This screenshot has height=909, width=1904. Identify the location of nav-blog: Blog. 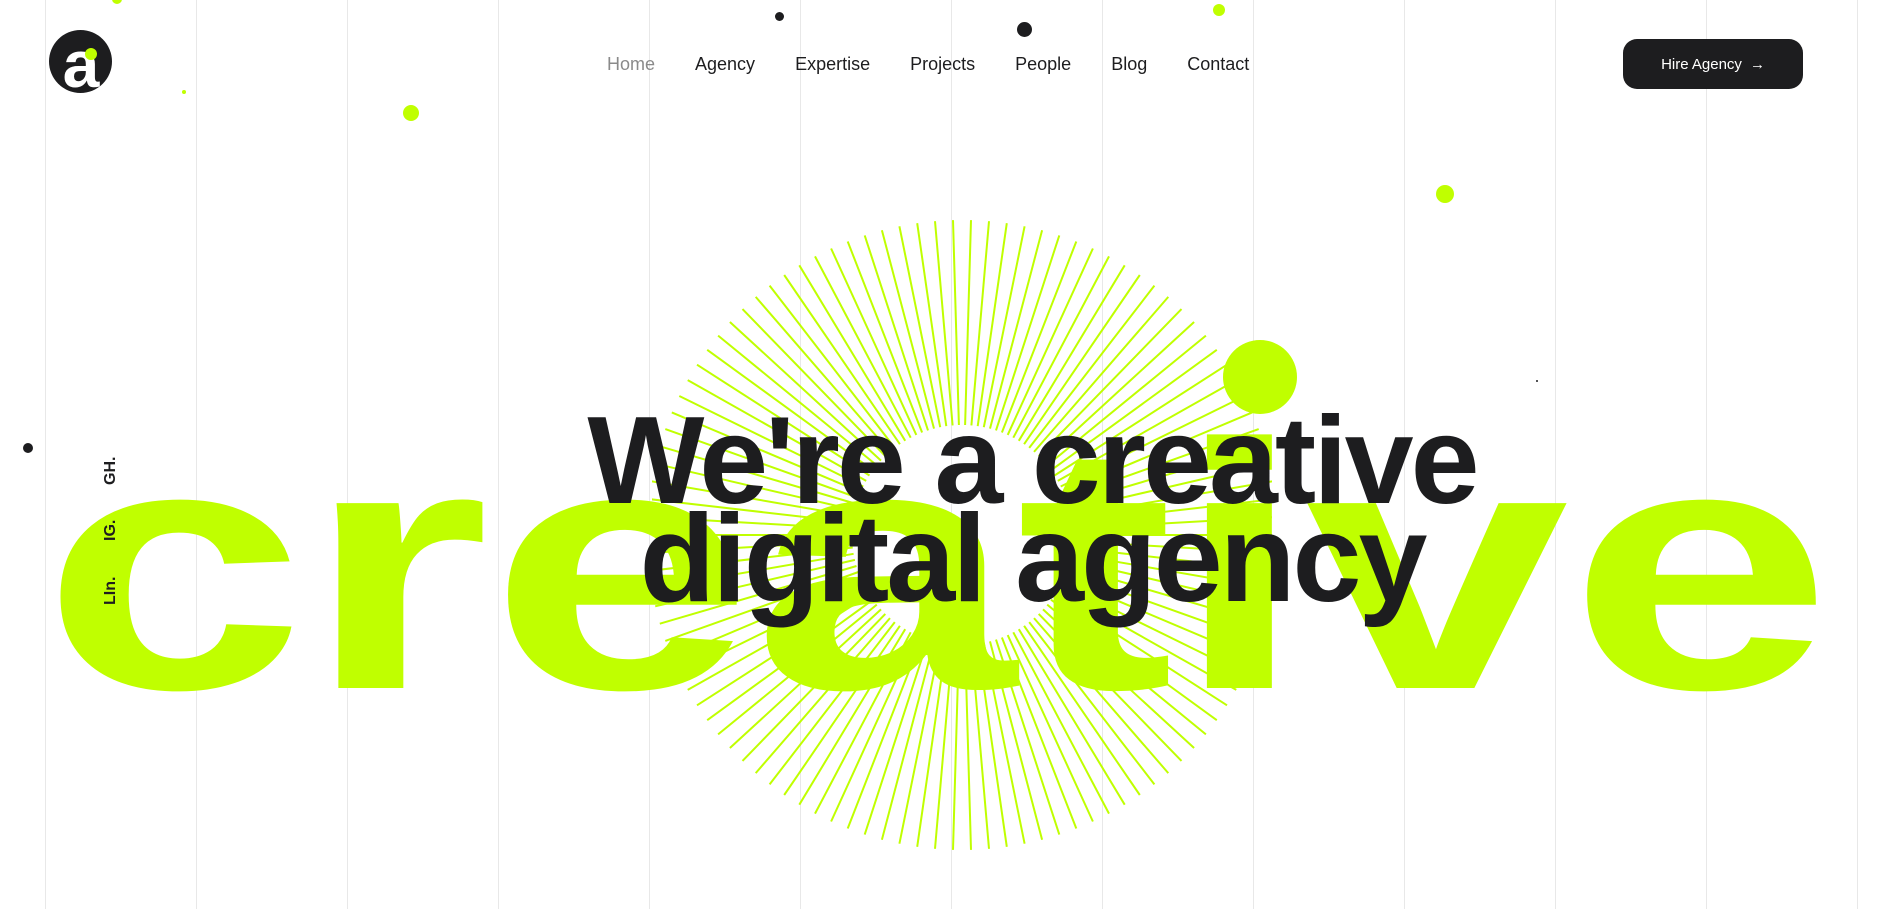
(1129, 64).